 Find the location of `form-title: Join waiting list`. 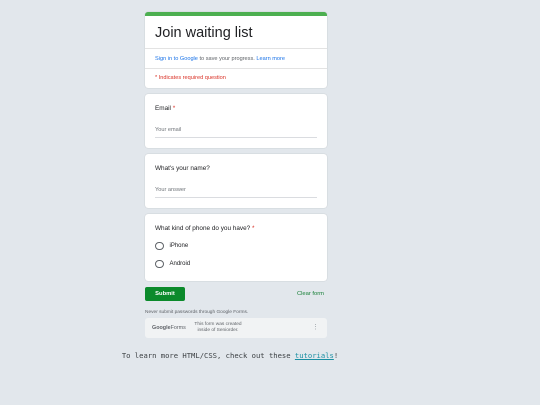

form-title: Join waiting list is located at coordinates (204, 33).